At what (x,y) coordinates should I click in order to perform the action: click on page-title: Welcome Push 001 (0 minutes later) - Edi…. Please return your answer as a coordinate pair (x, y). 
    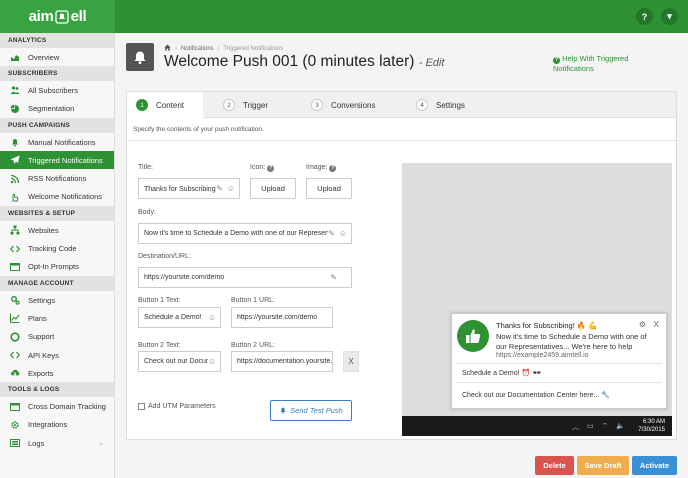
    Looking at the image, I should click on (304, 61).